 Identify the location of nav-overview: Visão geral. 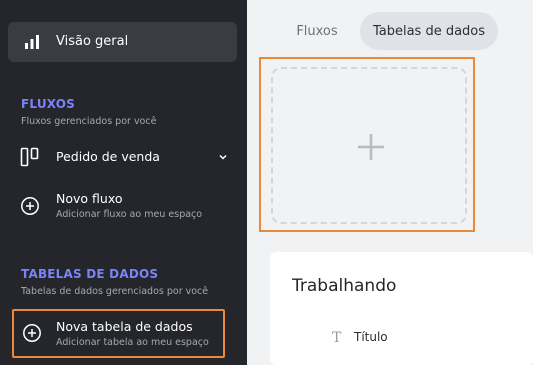
(122, 42).